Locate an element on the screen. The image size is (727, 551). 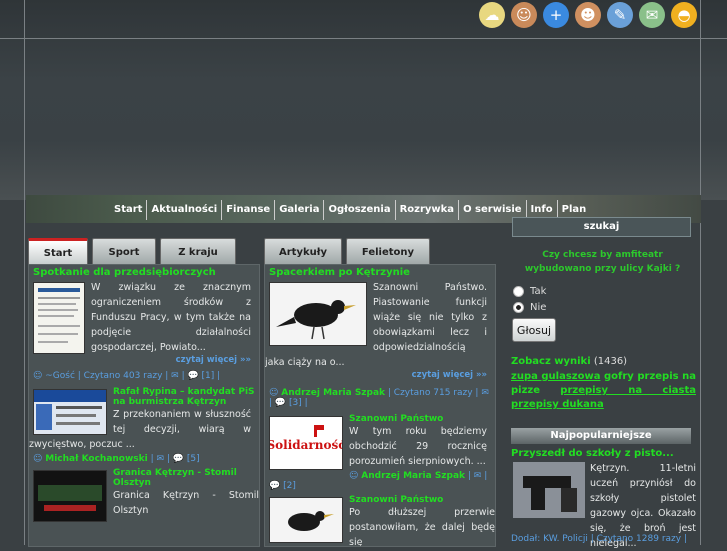
comment-icon: ✉ | 💬 is located at coordinates (186, 376).